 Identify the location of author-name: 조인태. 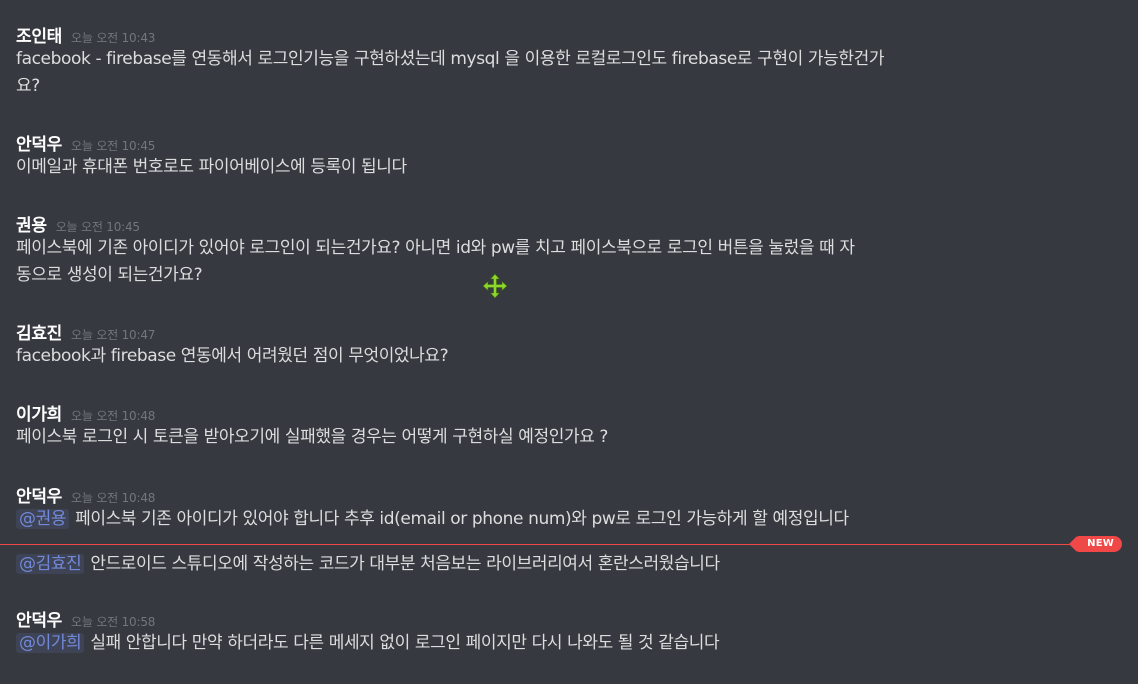
(39, 34).